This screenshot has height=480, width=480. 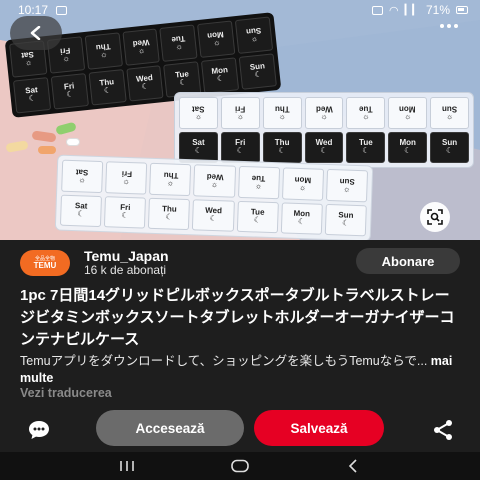 What do you see at coordinates (33, 10) in the screenshot?
I see `status-time: 10:17` at bounding box center [33, 10].